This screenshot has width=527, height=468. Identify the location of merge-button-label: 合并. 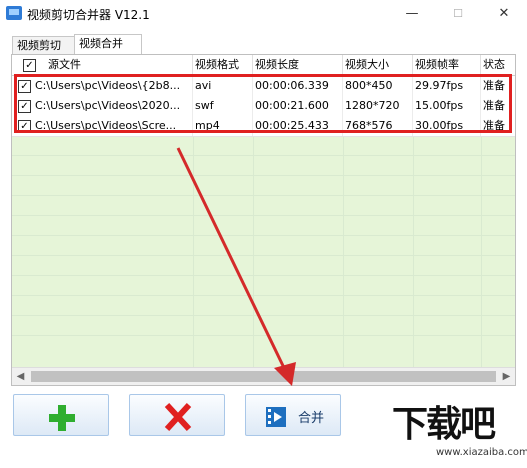
(311, 418).